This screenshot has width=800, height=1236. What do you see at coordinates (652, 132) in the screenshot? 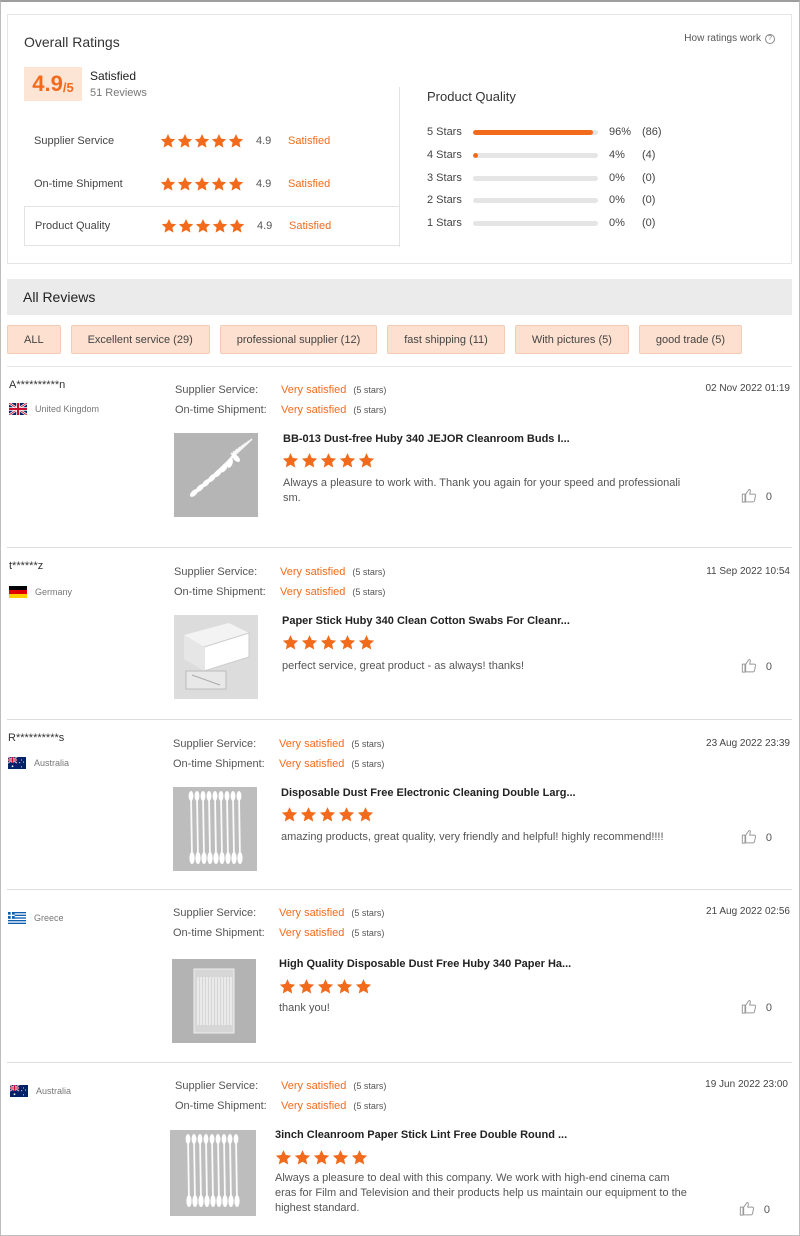
I see `breakdown-count: (86)` at bounding box center [652, 132].